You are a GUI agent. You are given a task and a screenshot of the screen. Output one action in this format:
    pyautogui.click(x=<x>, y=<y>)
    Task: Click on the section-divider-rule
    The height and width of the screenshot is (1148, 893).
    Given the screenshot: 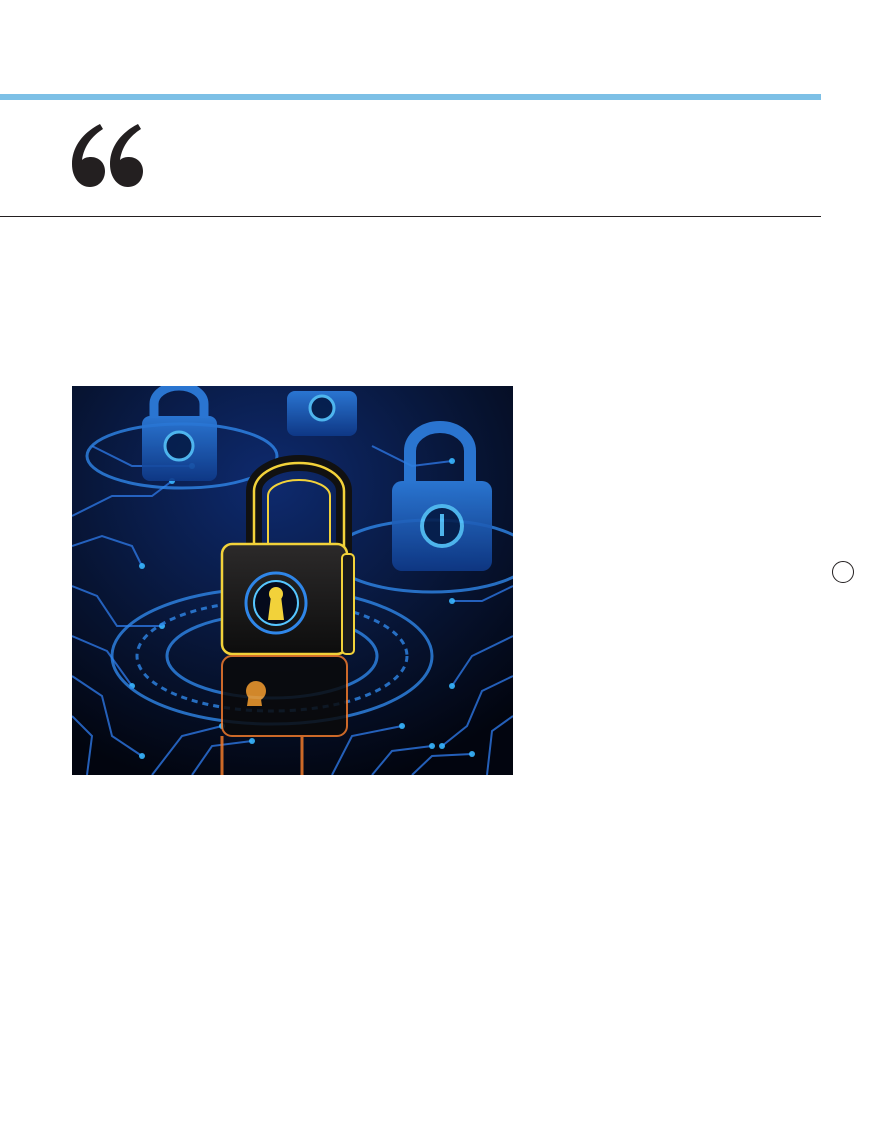 What is the action you would take?
    pyautogui.click(x=410, y=216)
    